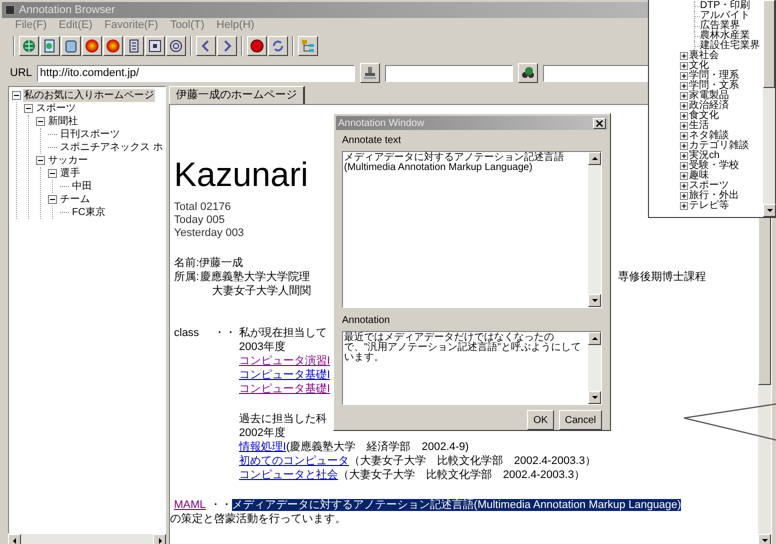 The image size is (776, 544). Describe the element at coordinates (714, 166) in the screenshot. I see `tree-item: 受験・学校` at that location.